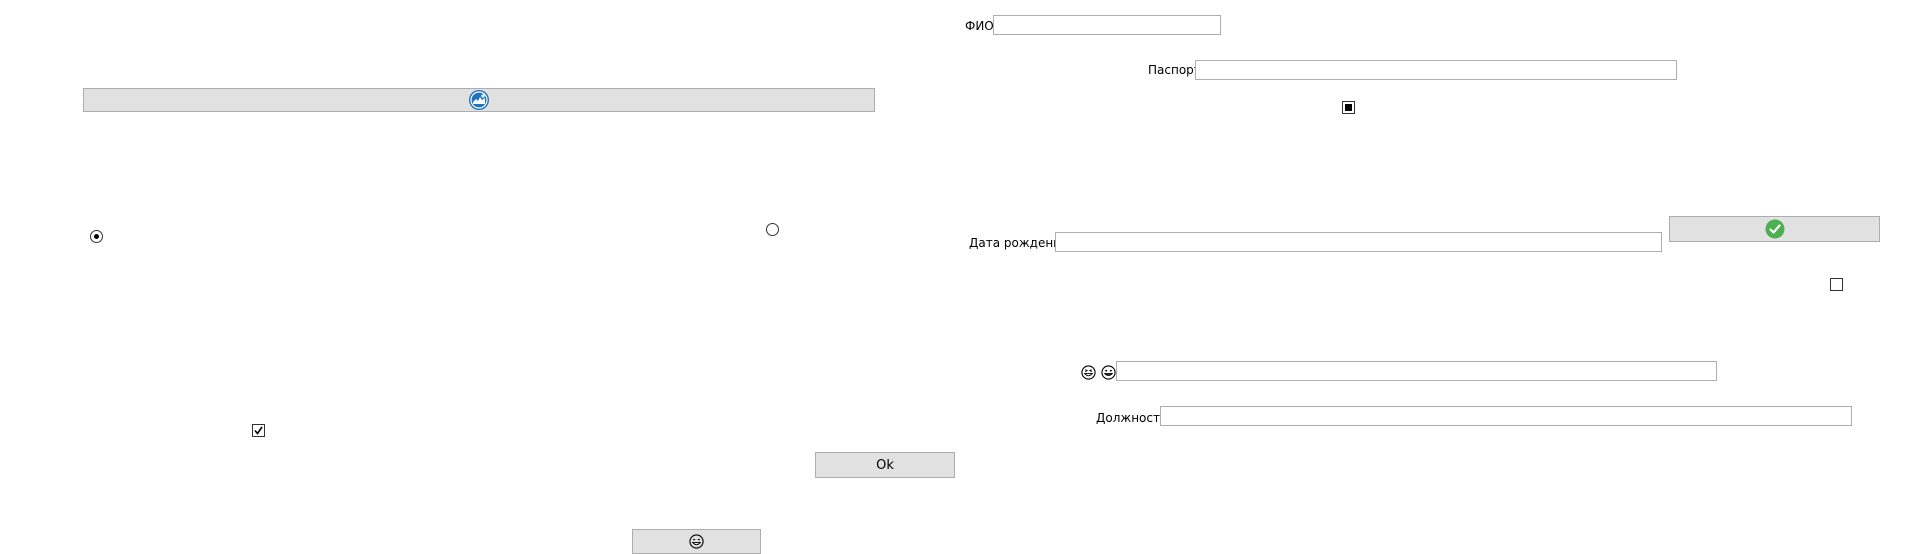  I want to click on passport-field, so click(1436, 70).